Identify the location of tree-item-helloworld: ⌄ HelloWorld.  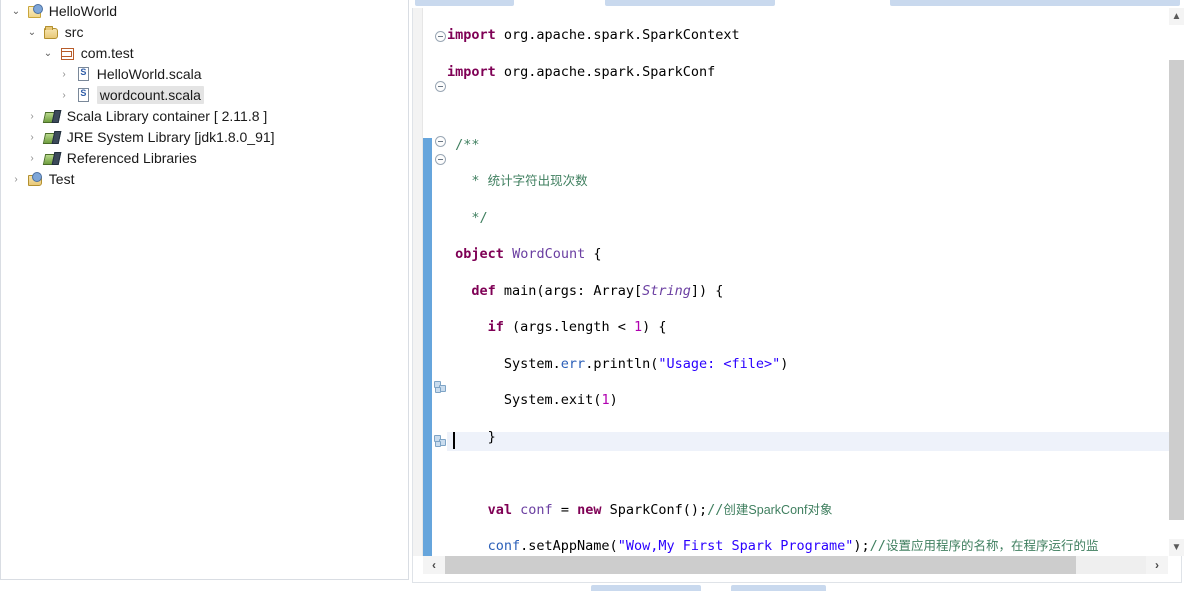
(204, 10).